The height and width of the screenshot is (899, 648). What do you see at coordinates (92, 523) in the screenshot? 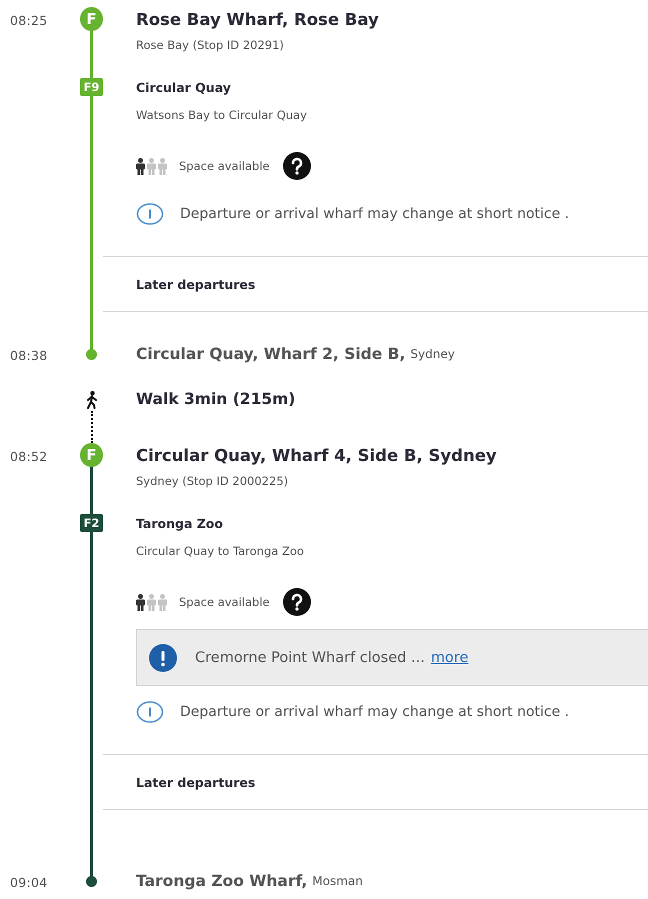
I see `route-badge: F2` at bounding box center [92, 523].